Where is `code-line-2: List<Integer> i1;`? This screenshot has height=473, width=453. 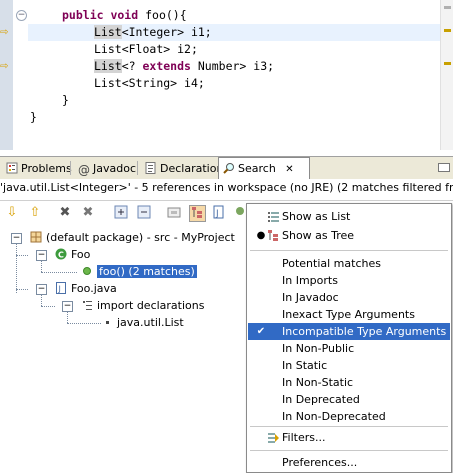 code-line-2: List<Integer> i1; is located at coordinates (153, 32).